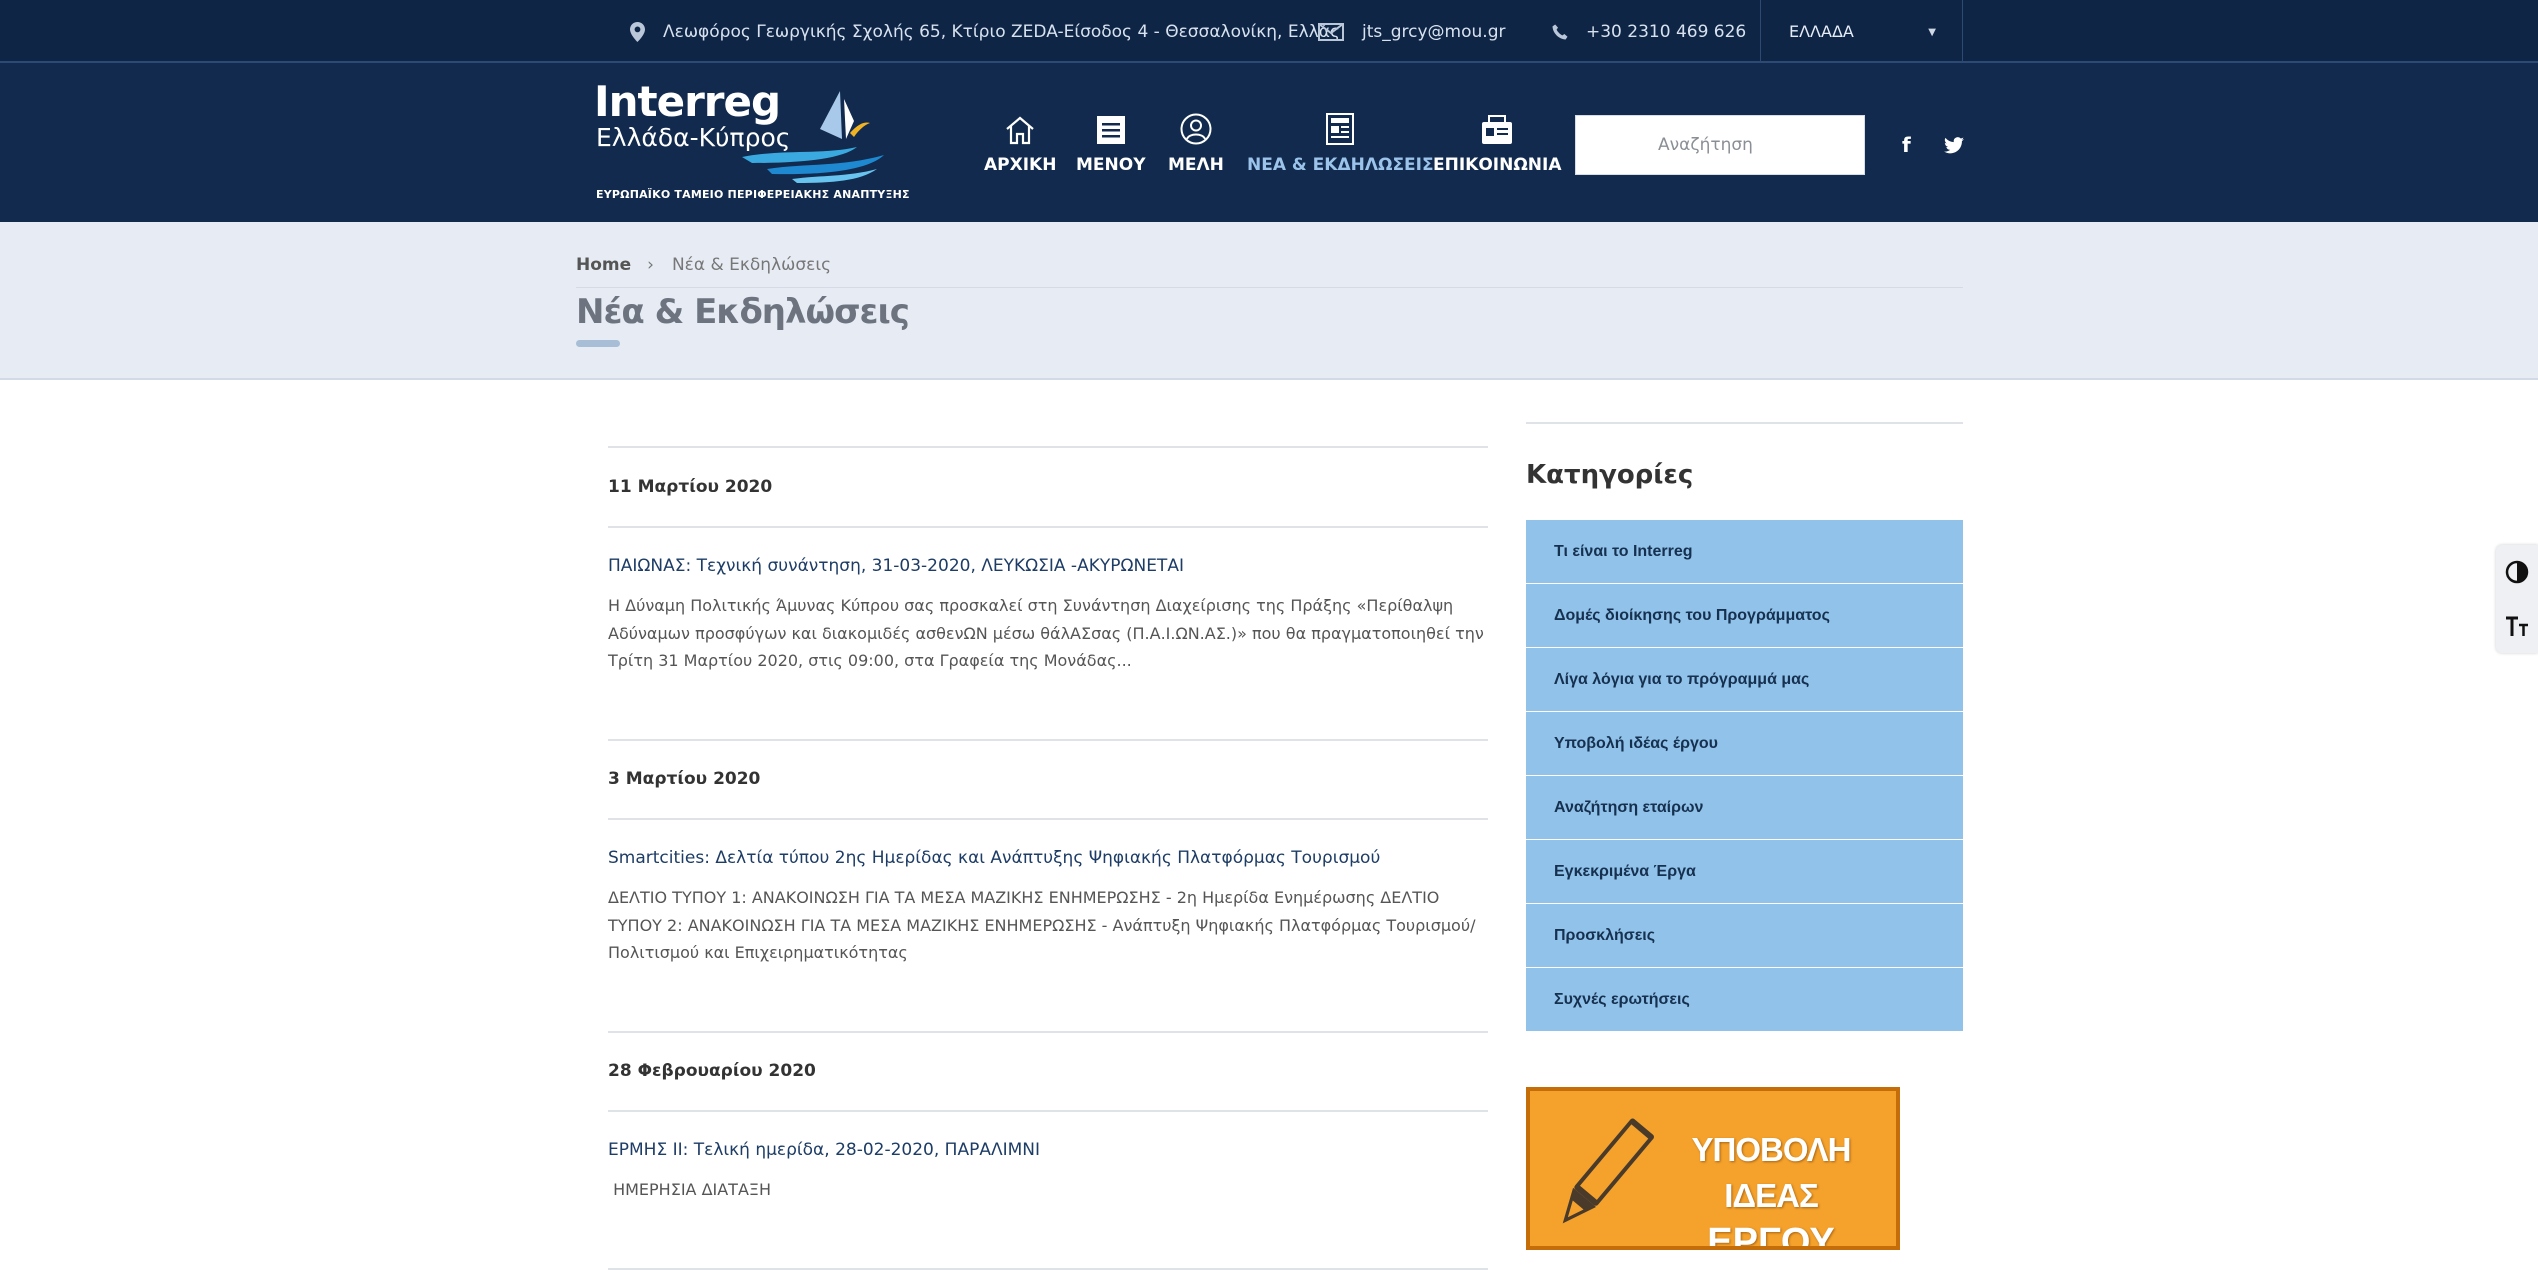 This screenshot has width=2538, height=1270. What do you see at coordinates (1340, 129) in the screenshot?
I see `newspaper-icon` at bounding box center [1340, 129].